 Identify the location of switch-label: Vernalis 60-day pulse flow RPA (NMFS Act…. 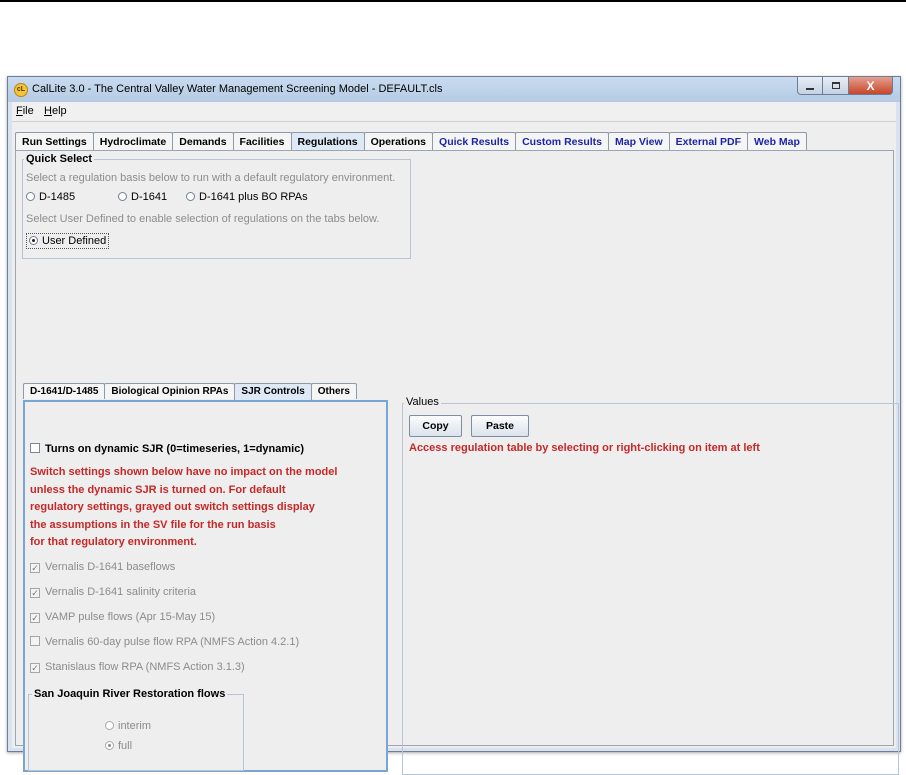
(172, 642).